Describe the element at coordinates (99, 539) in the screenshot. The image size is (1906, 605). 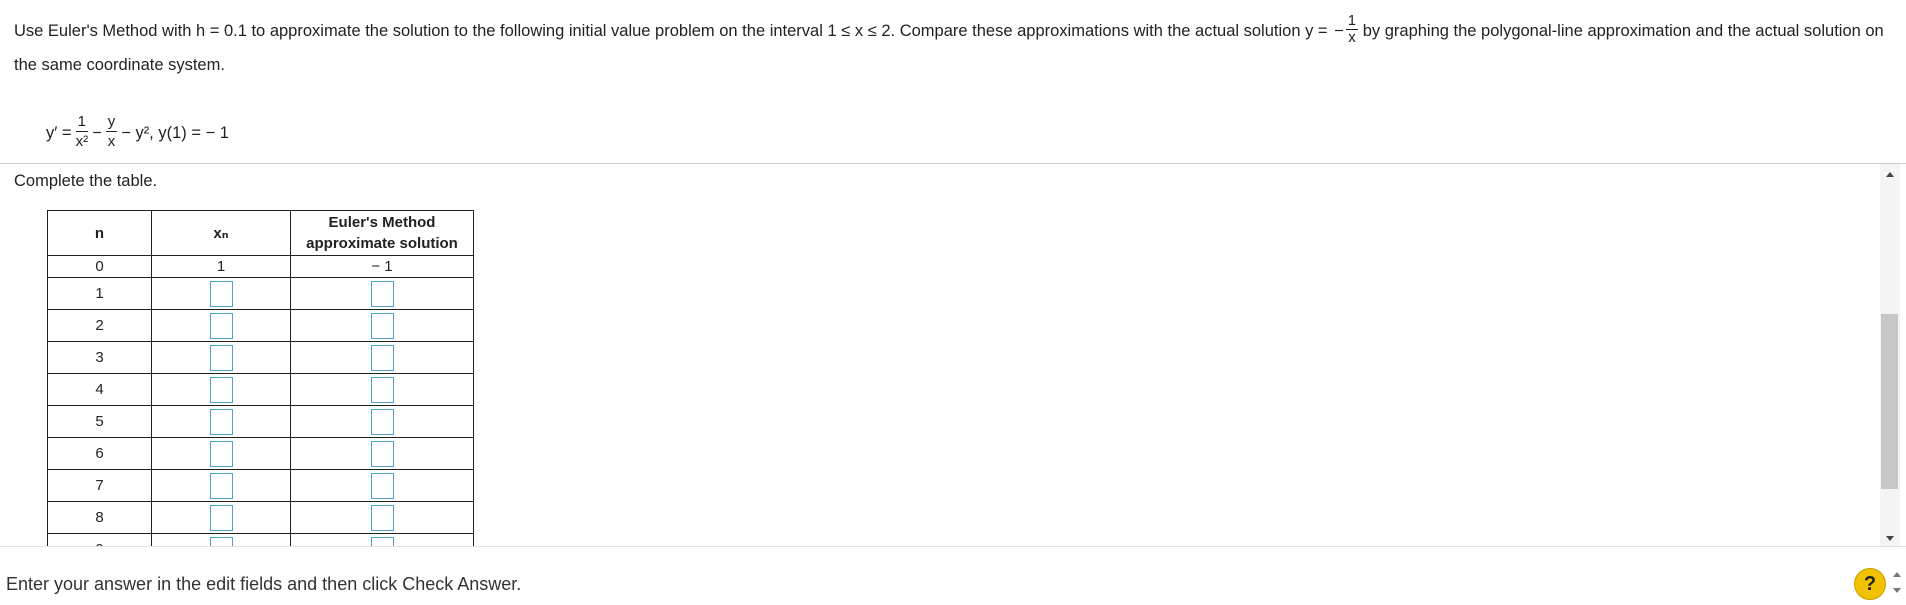
I see `cell-n: 9` at that location.